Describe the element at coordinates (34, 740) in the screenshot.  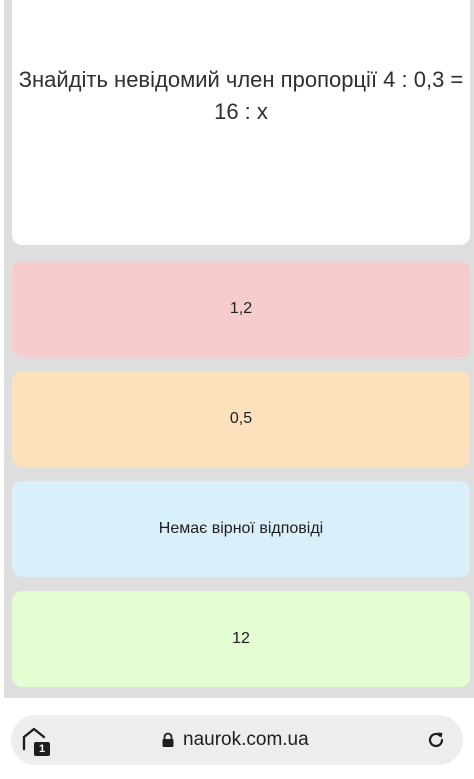
I see `tab-switcher-button: 1` at that location.